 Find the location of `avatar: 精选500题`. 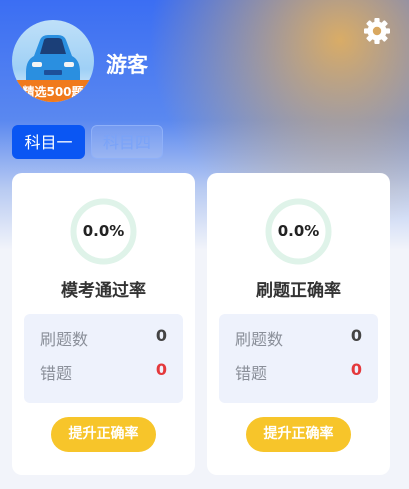

avatar: 精选500题 is located at coordinates (53, 61).